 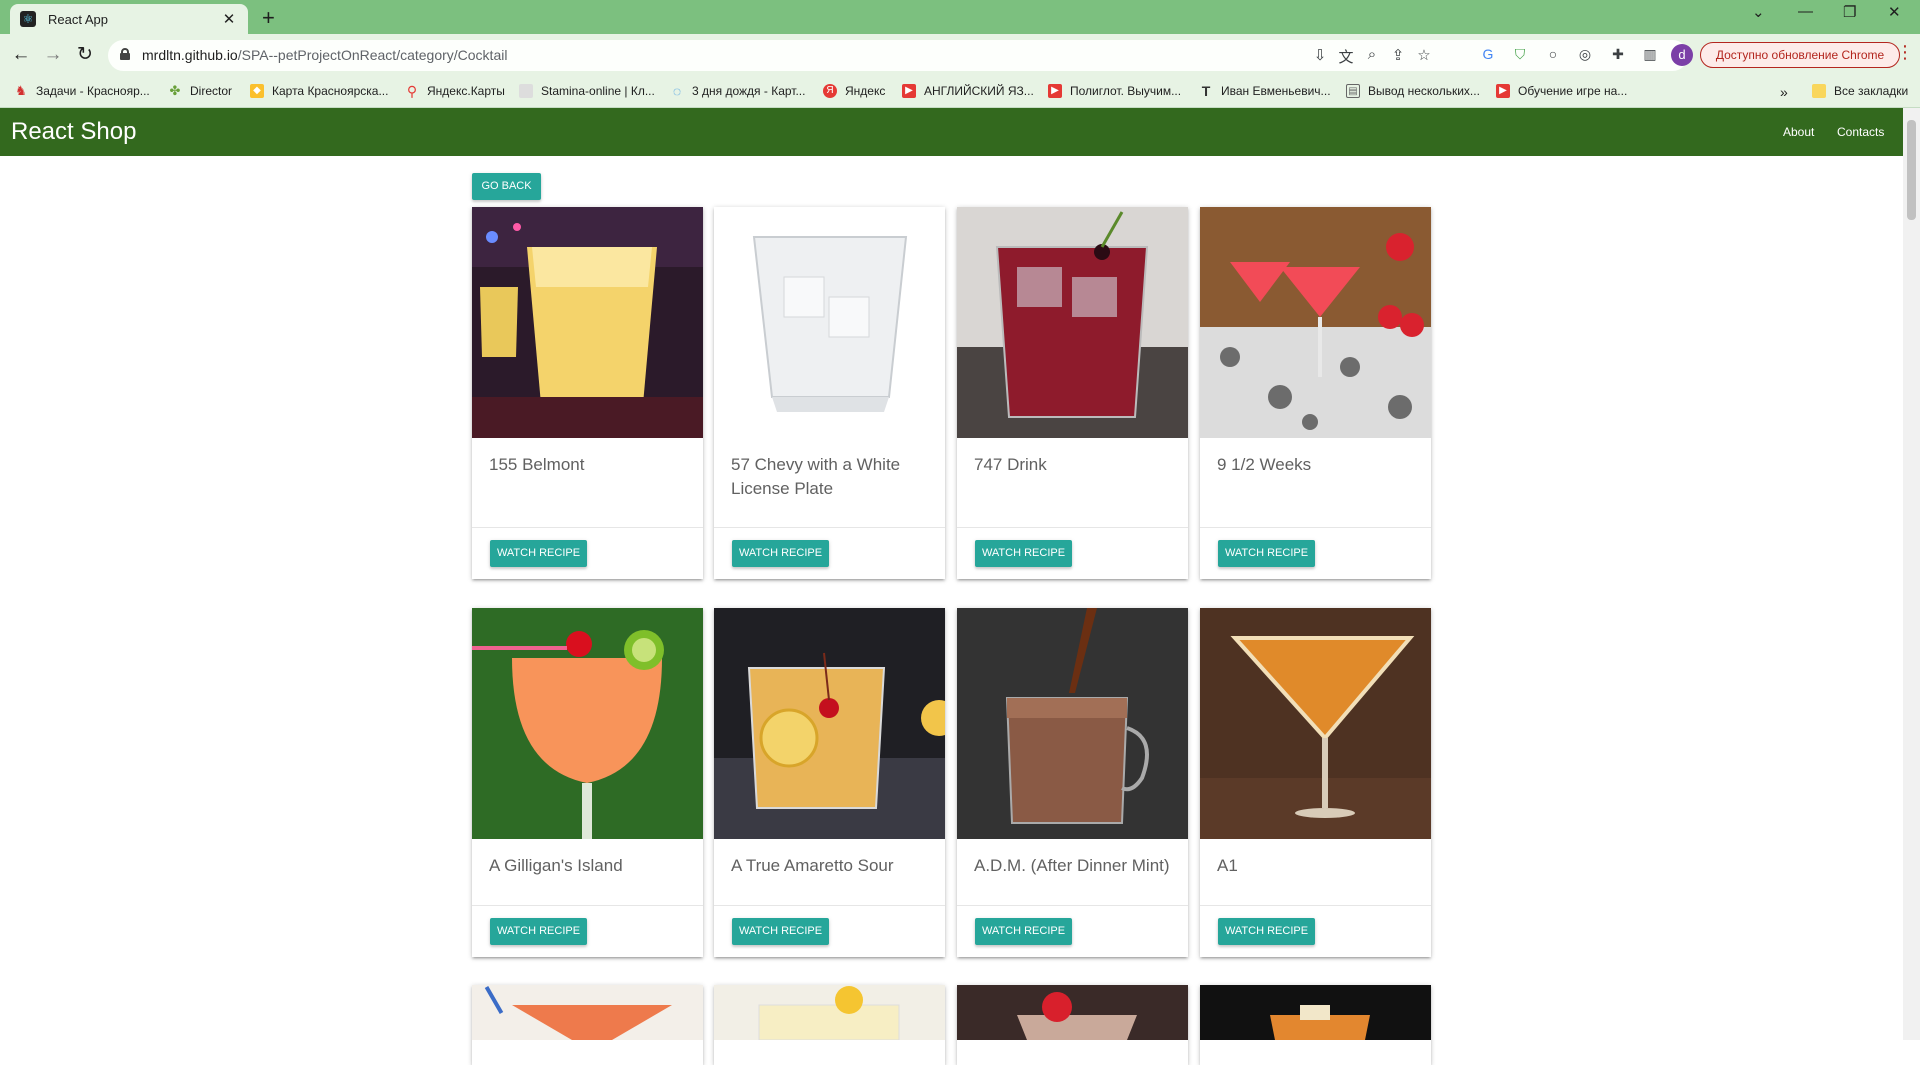 What do you see at coordinates (1346, 56) in the screenshot?
I see `translate-icon: 文` at bounding box center [1346, 56].